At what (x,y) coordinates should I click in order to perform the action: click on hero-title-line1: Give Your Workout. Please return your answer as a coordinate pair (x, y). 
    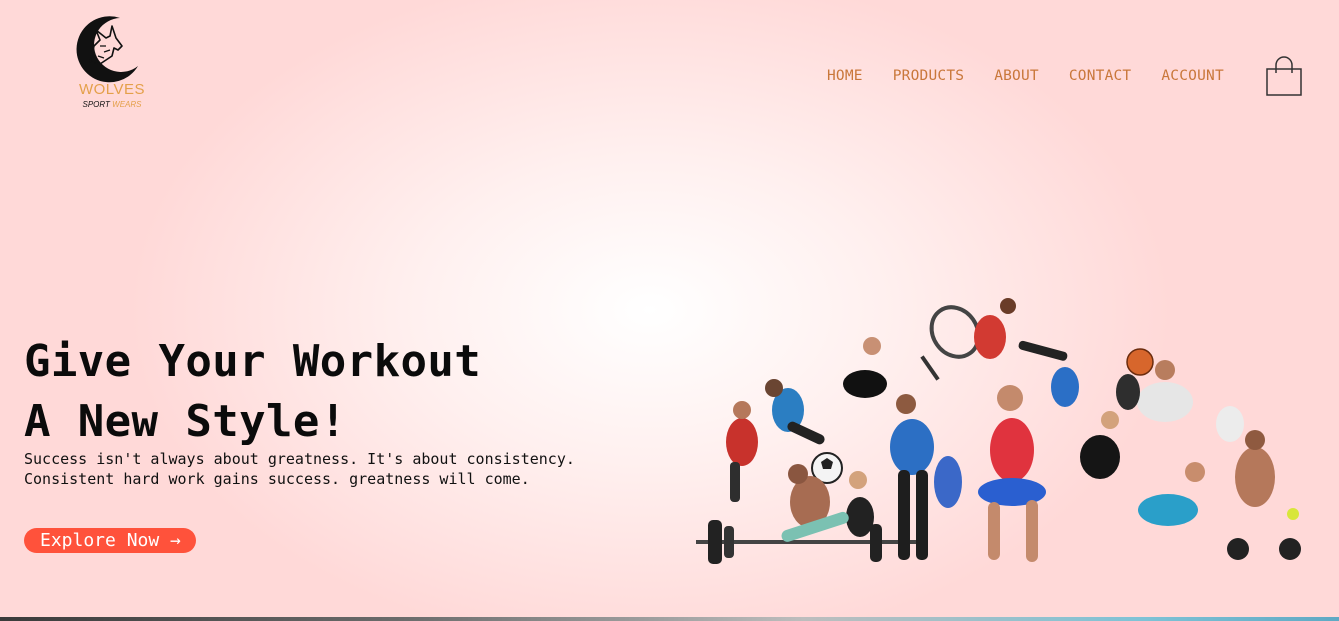
    Looking at the image, I should click on (253, 361).